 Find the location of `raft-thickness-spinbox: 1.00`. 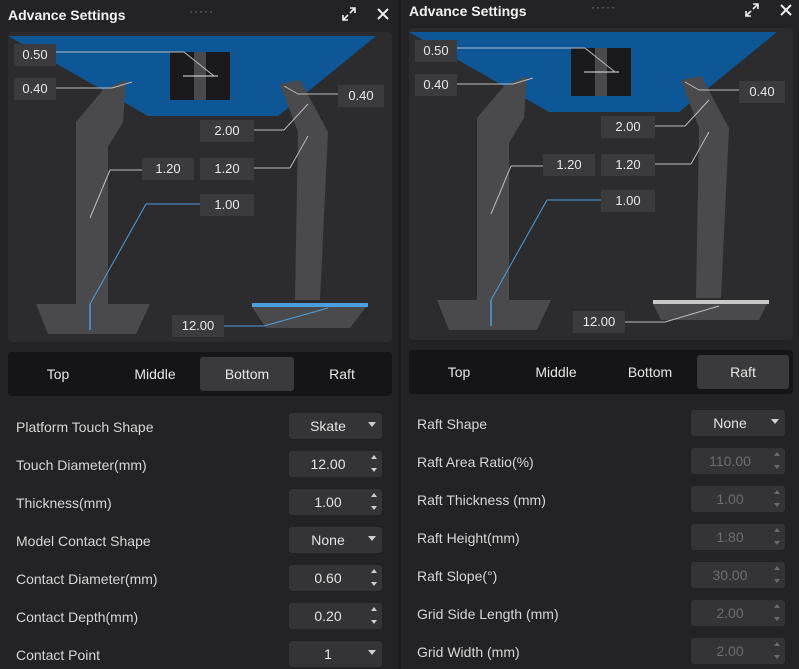

raft-thickness-spinbox: 1.00 is located at coordinates (738, 499).